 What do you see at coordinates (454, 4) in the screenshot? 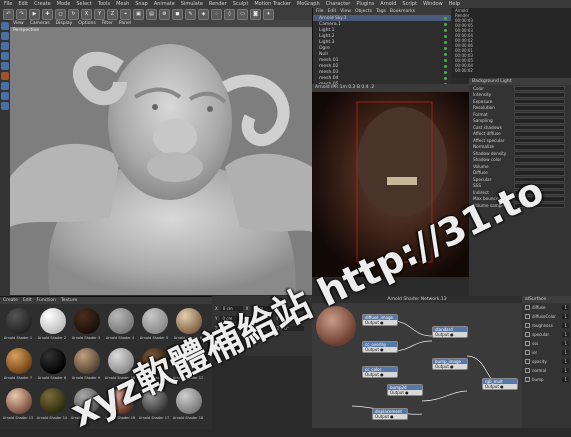
I see `menu-item-help: Help` at bounding box center [454, 4].